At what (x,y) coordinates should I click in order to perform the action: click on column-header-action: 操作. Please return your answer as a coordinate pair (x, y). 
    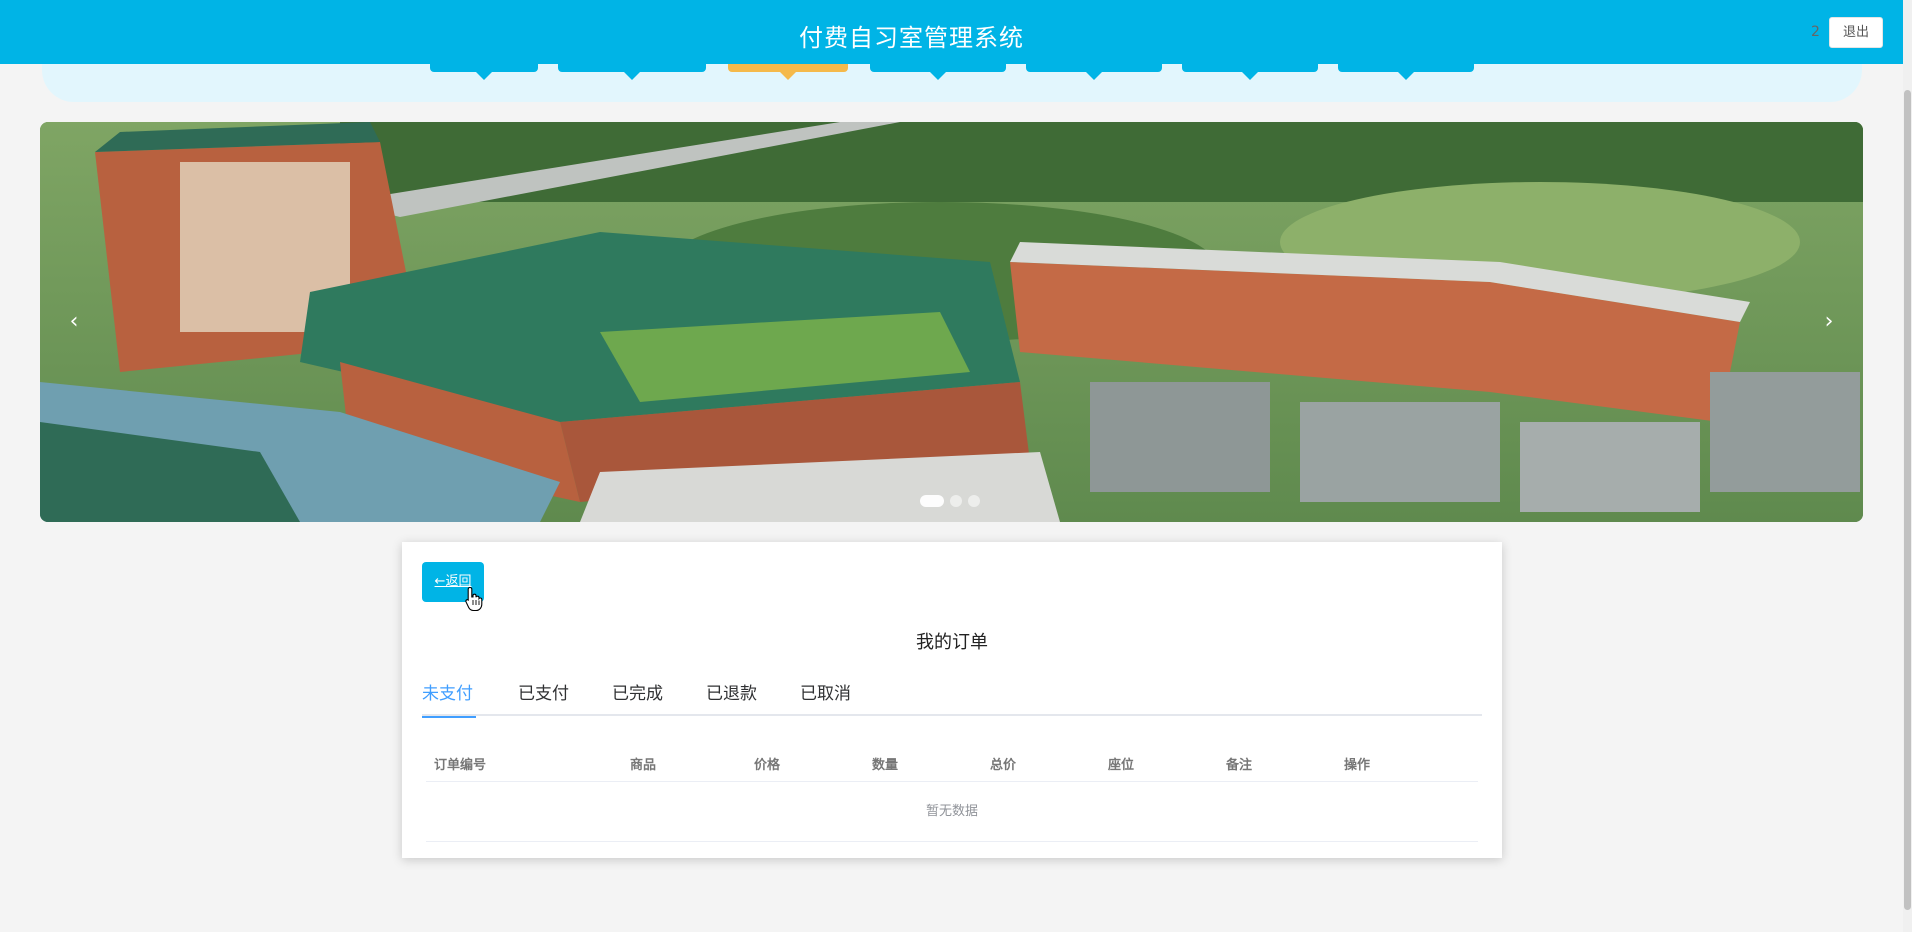
    Looking at the image, I should click on (1357, 765).